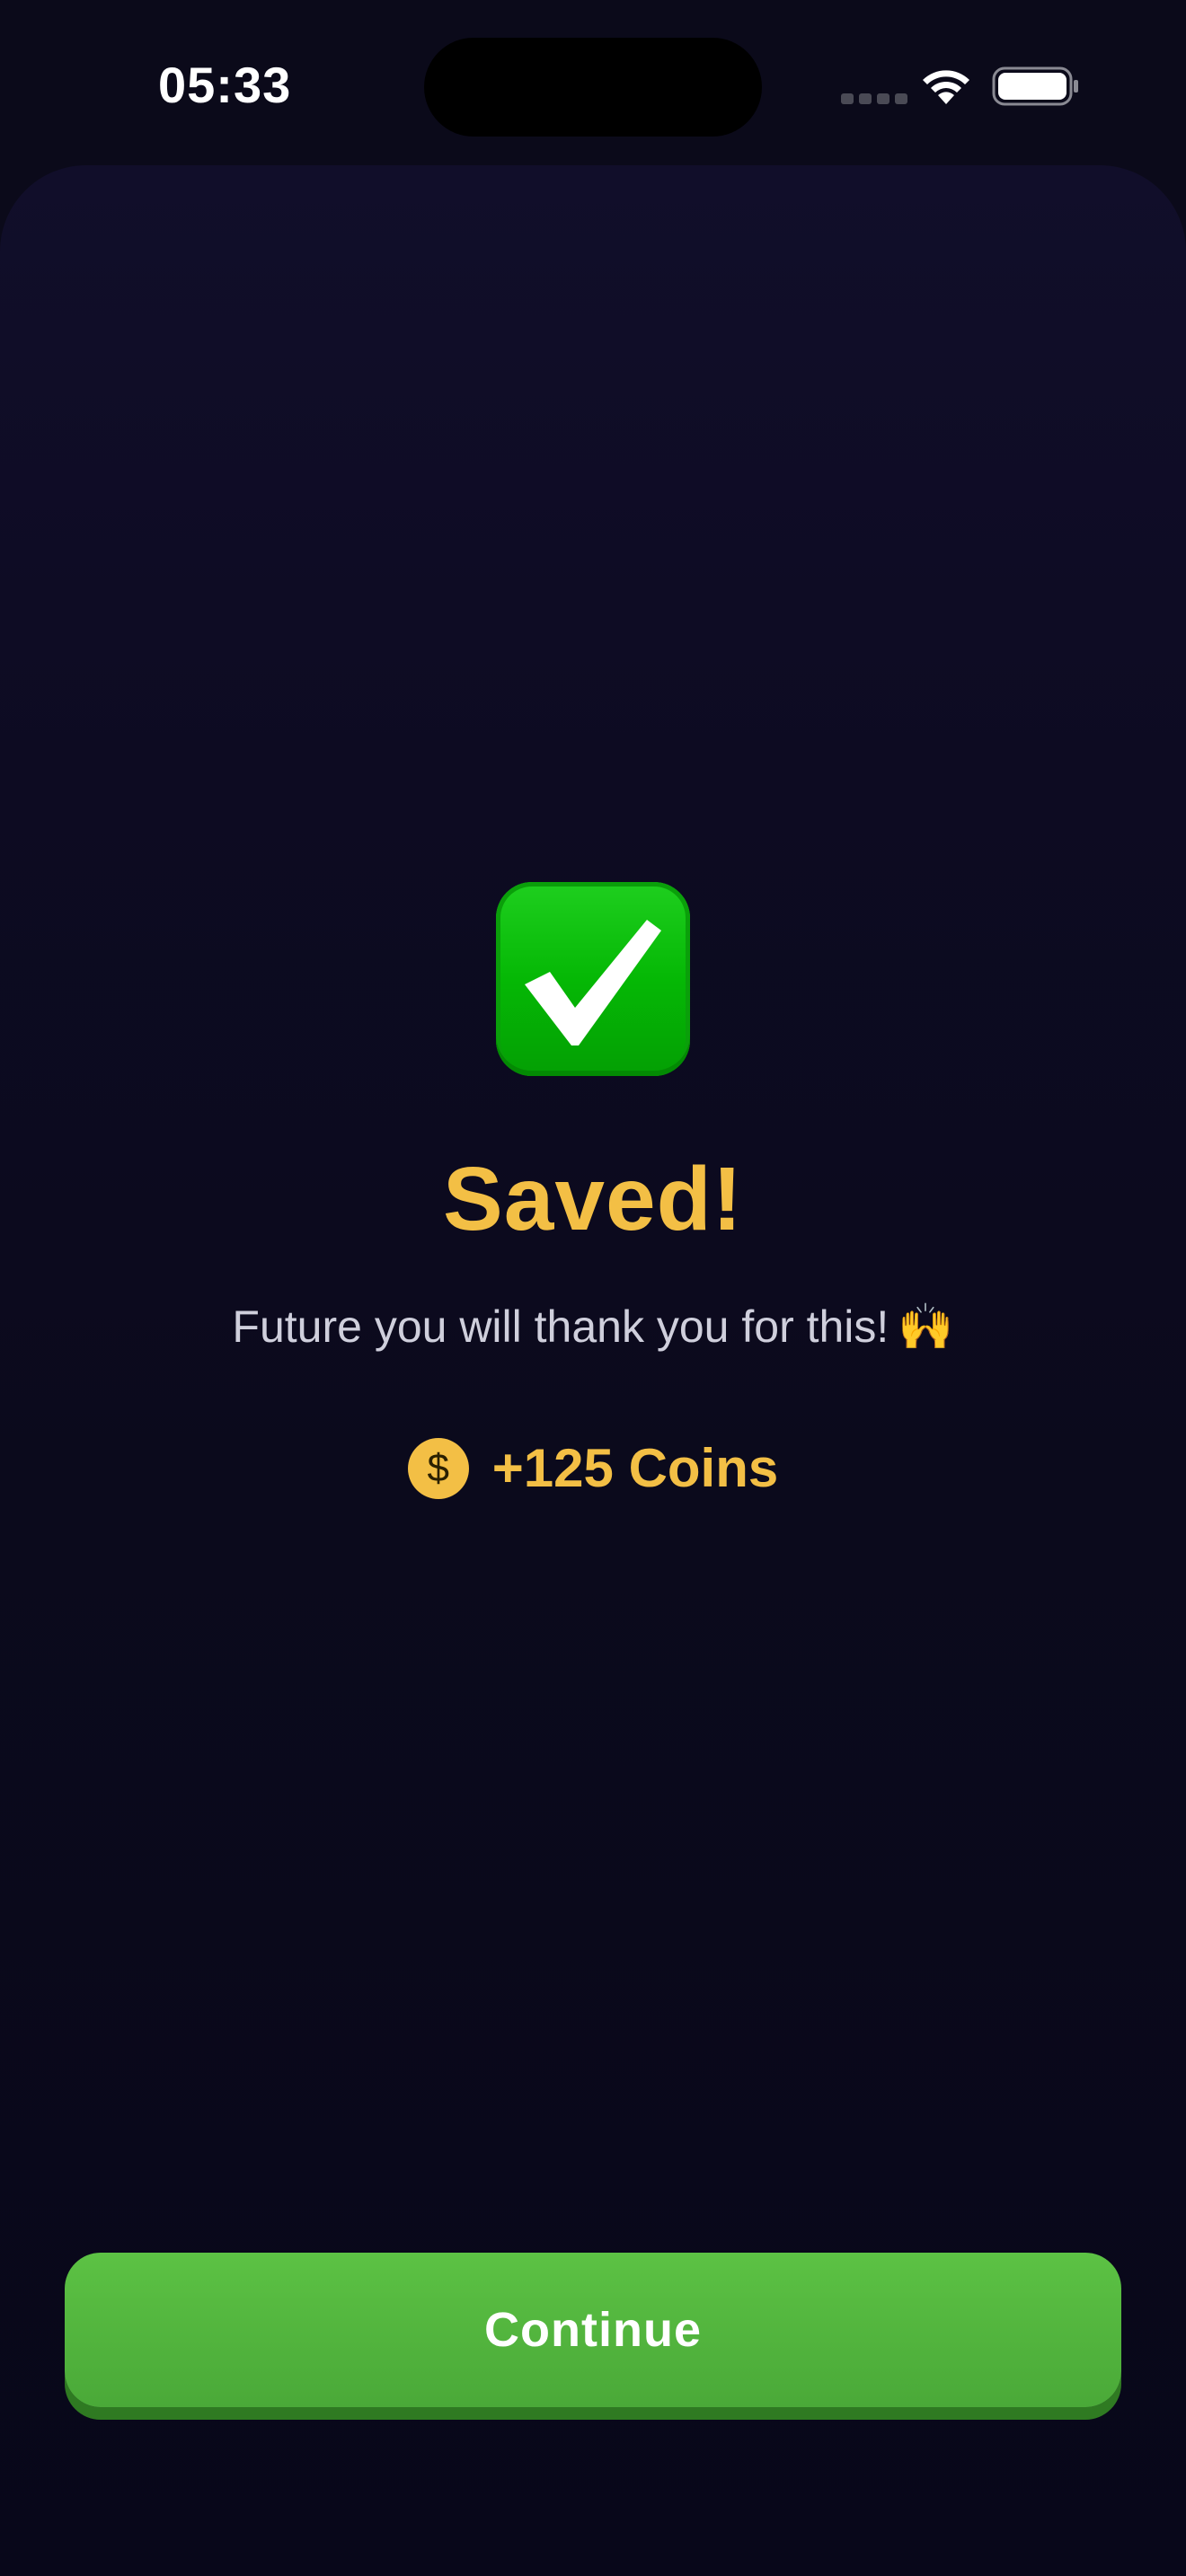 The width and height of the screenshot is (1186, 2576). I want to click on coin-reward: $ +125 Coins, so click(593, 1468).